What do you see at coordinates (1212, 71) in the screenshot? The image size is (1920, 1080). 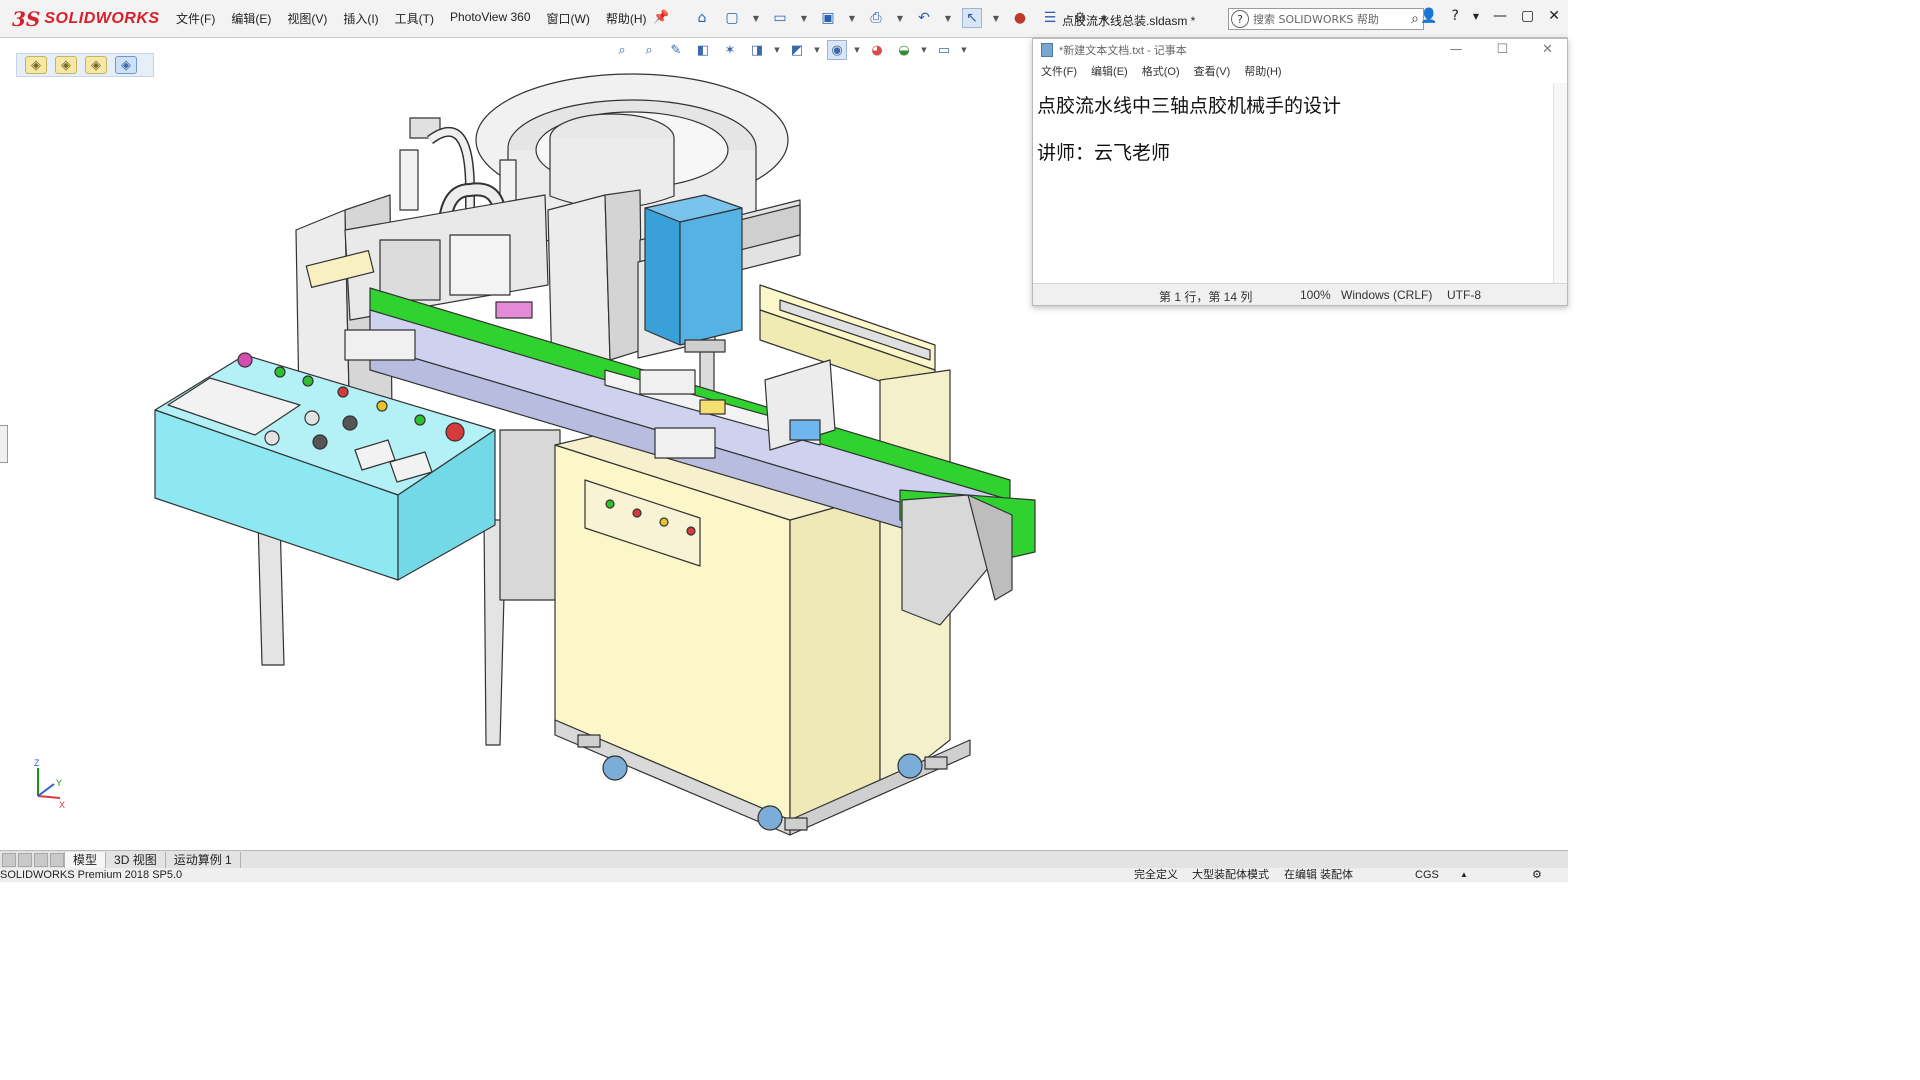 I see `notepad-menu-view: 查看(V)` at bounding box center [1212, 71].